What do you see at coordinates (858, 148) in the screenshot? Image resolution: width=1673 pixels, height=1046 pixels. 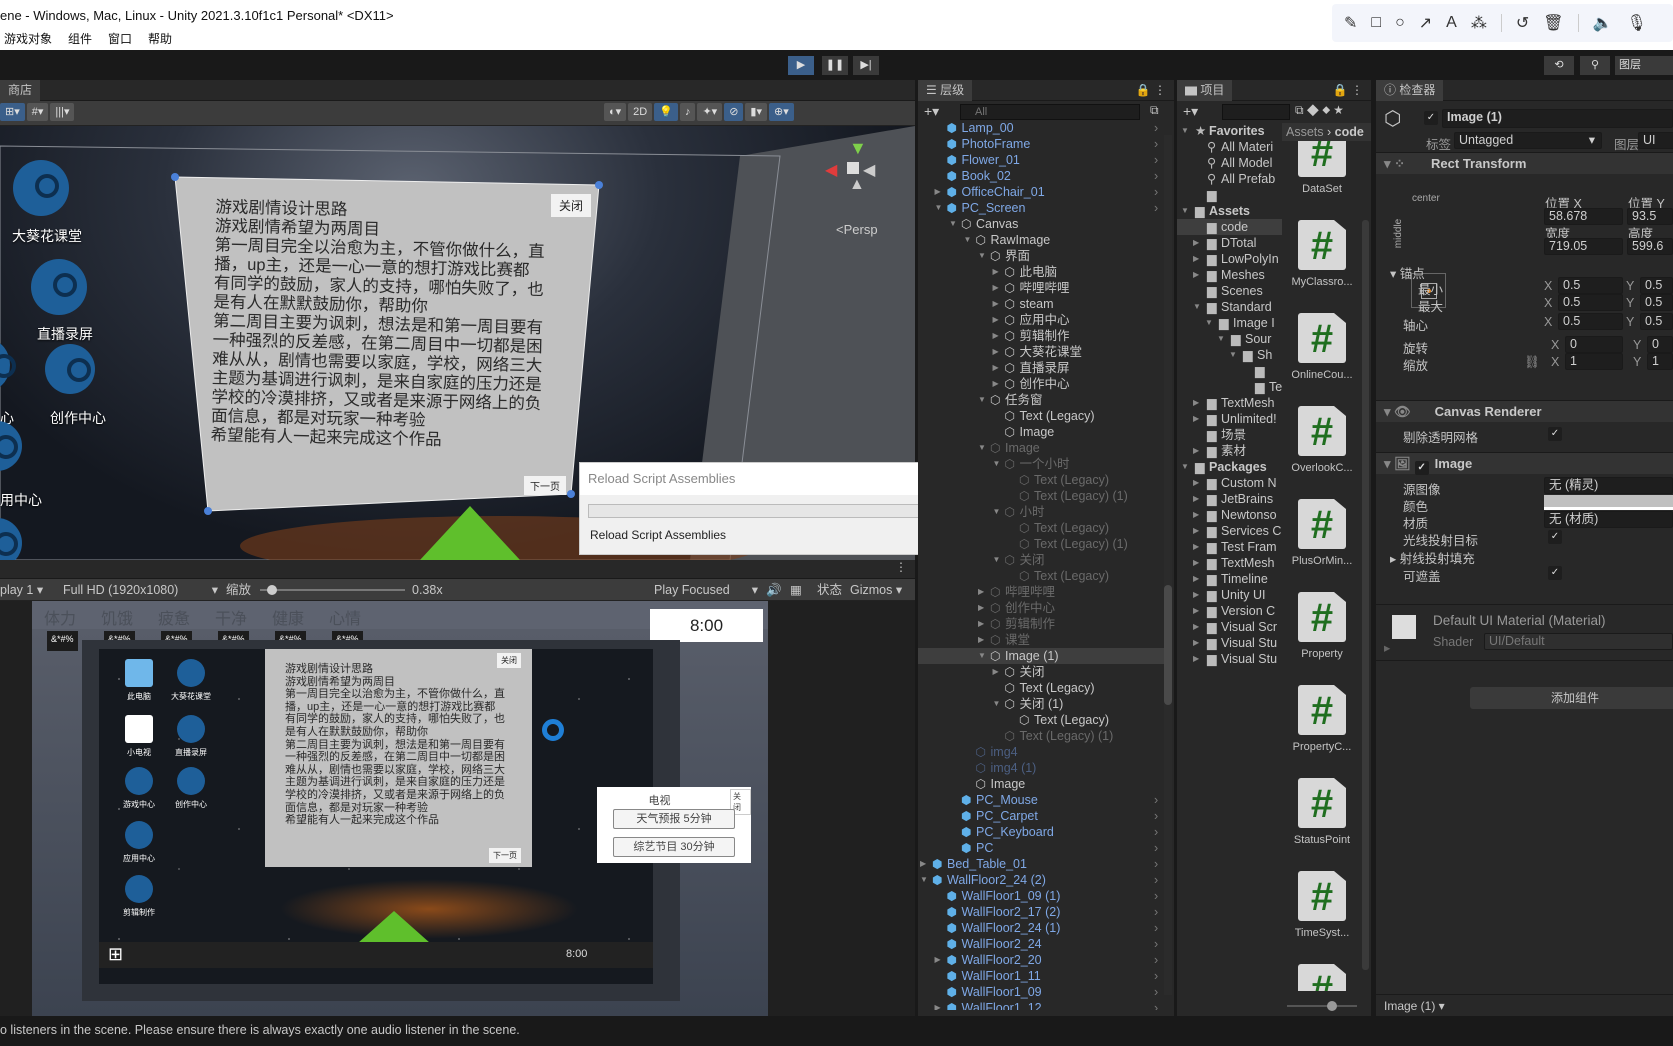 I see `y-axis-cone: ▼` at bounding box center [858, 148].